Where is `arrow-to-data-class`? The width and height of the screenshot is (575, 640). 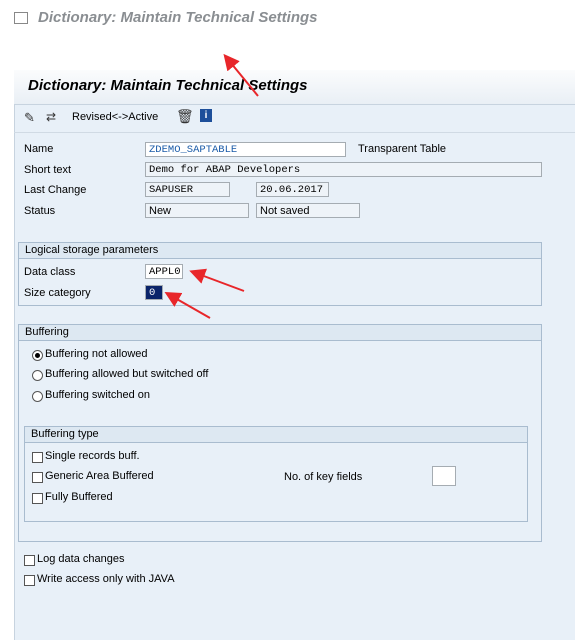
arrow-to-data-class is located at coordinates (217, 280).